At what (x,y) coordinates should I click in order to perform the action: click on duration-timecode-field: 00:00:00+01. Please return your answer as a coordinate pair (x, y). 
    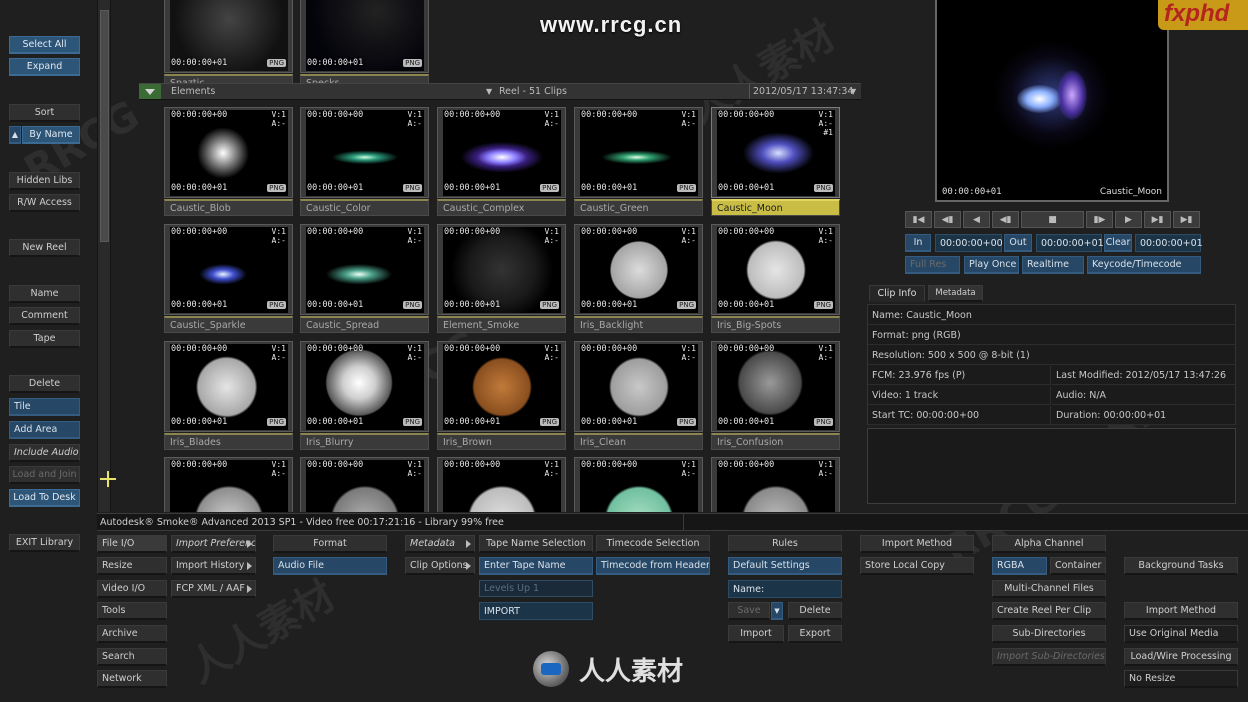
    Looking at the image, I should click on (1169, 243).